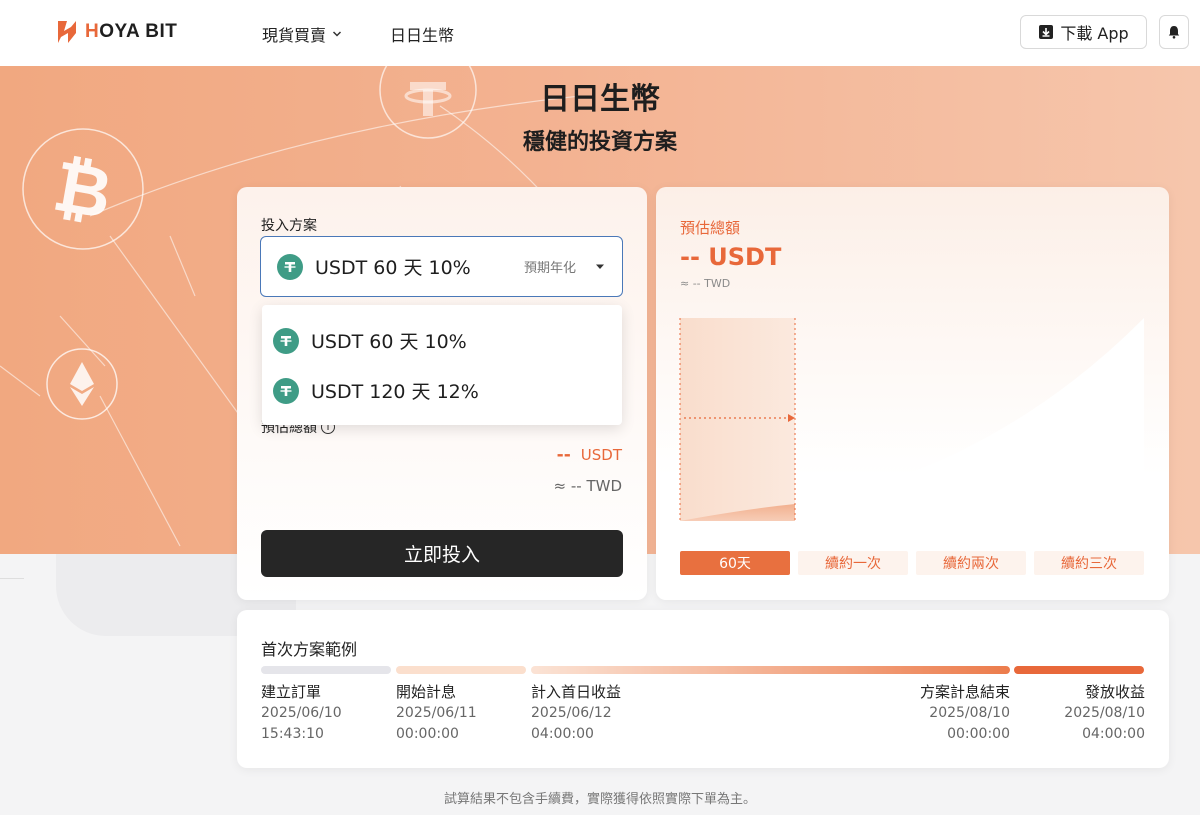 Image resolution: width=1200 pixels, height=815 pixels. I want to click on disclaimer-footnote: 試算結果不包含手續費，實際獲得依照實際下單為主。, so click(599, 799).